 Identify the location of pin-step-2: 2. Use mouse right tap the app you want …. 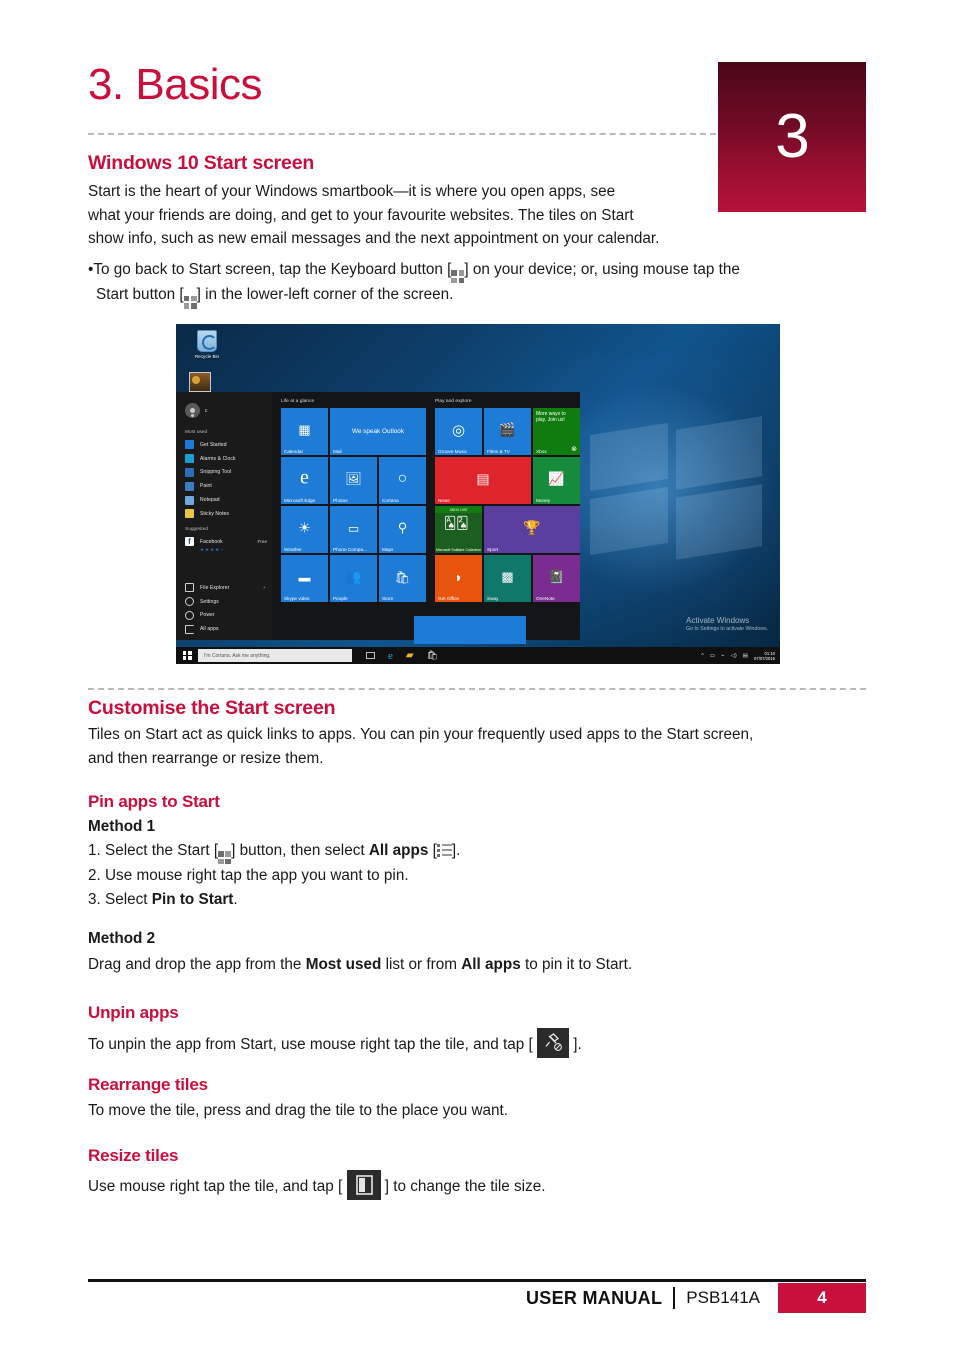
(248, 876).